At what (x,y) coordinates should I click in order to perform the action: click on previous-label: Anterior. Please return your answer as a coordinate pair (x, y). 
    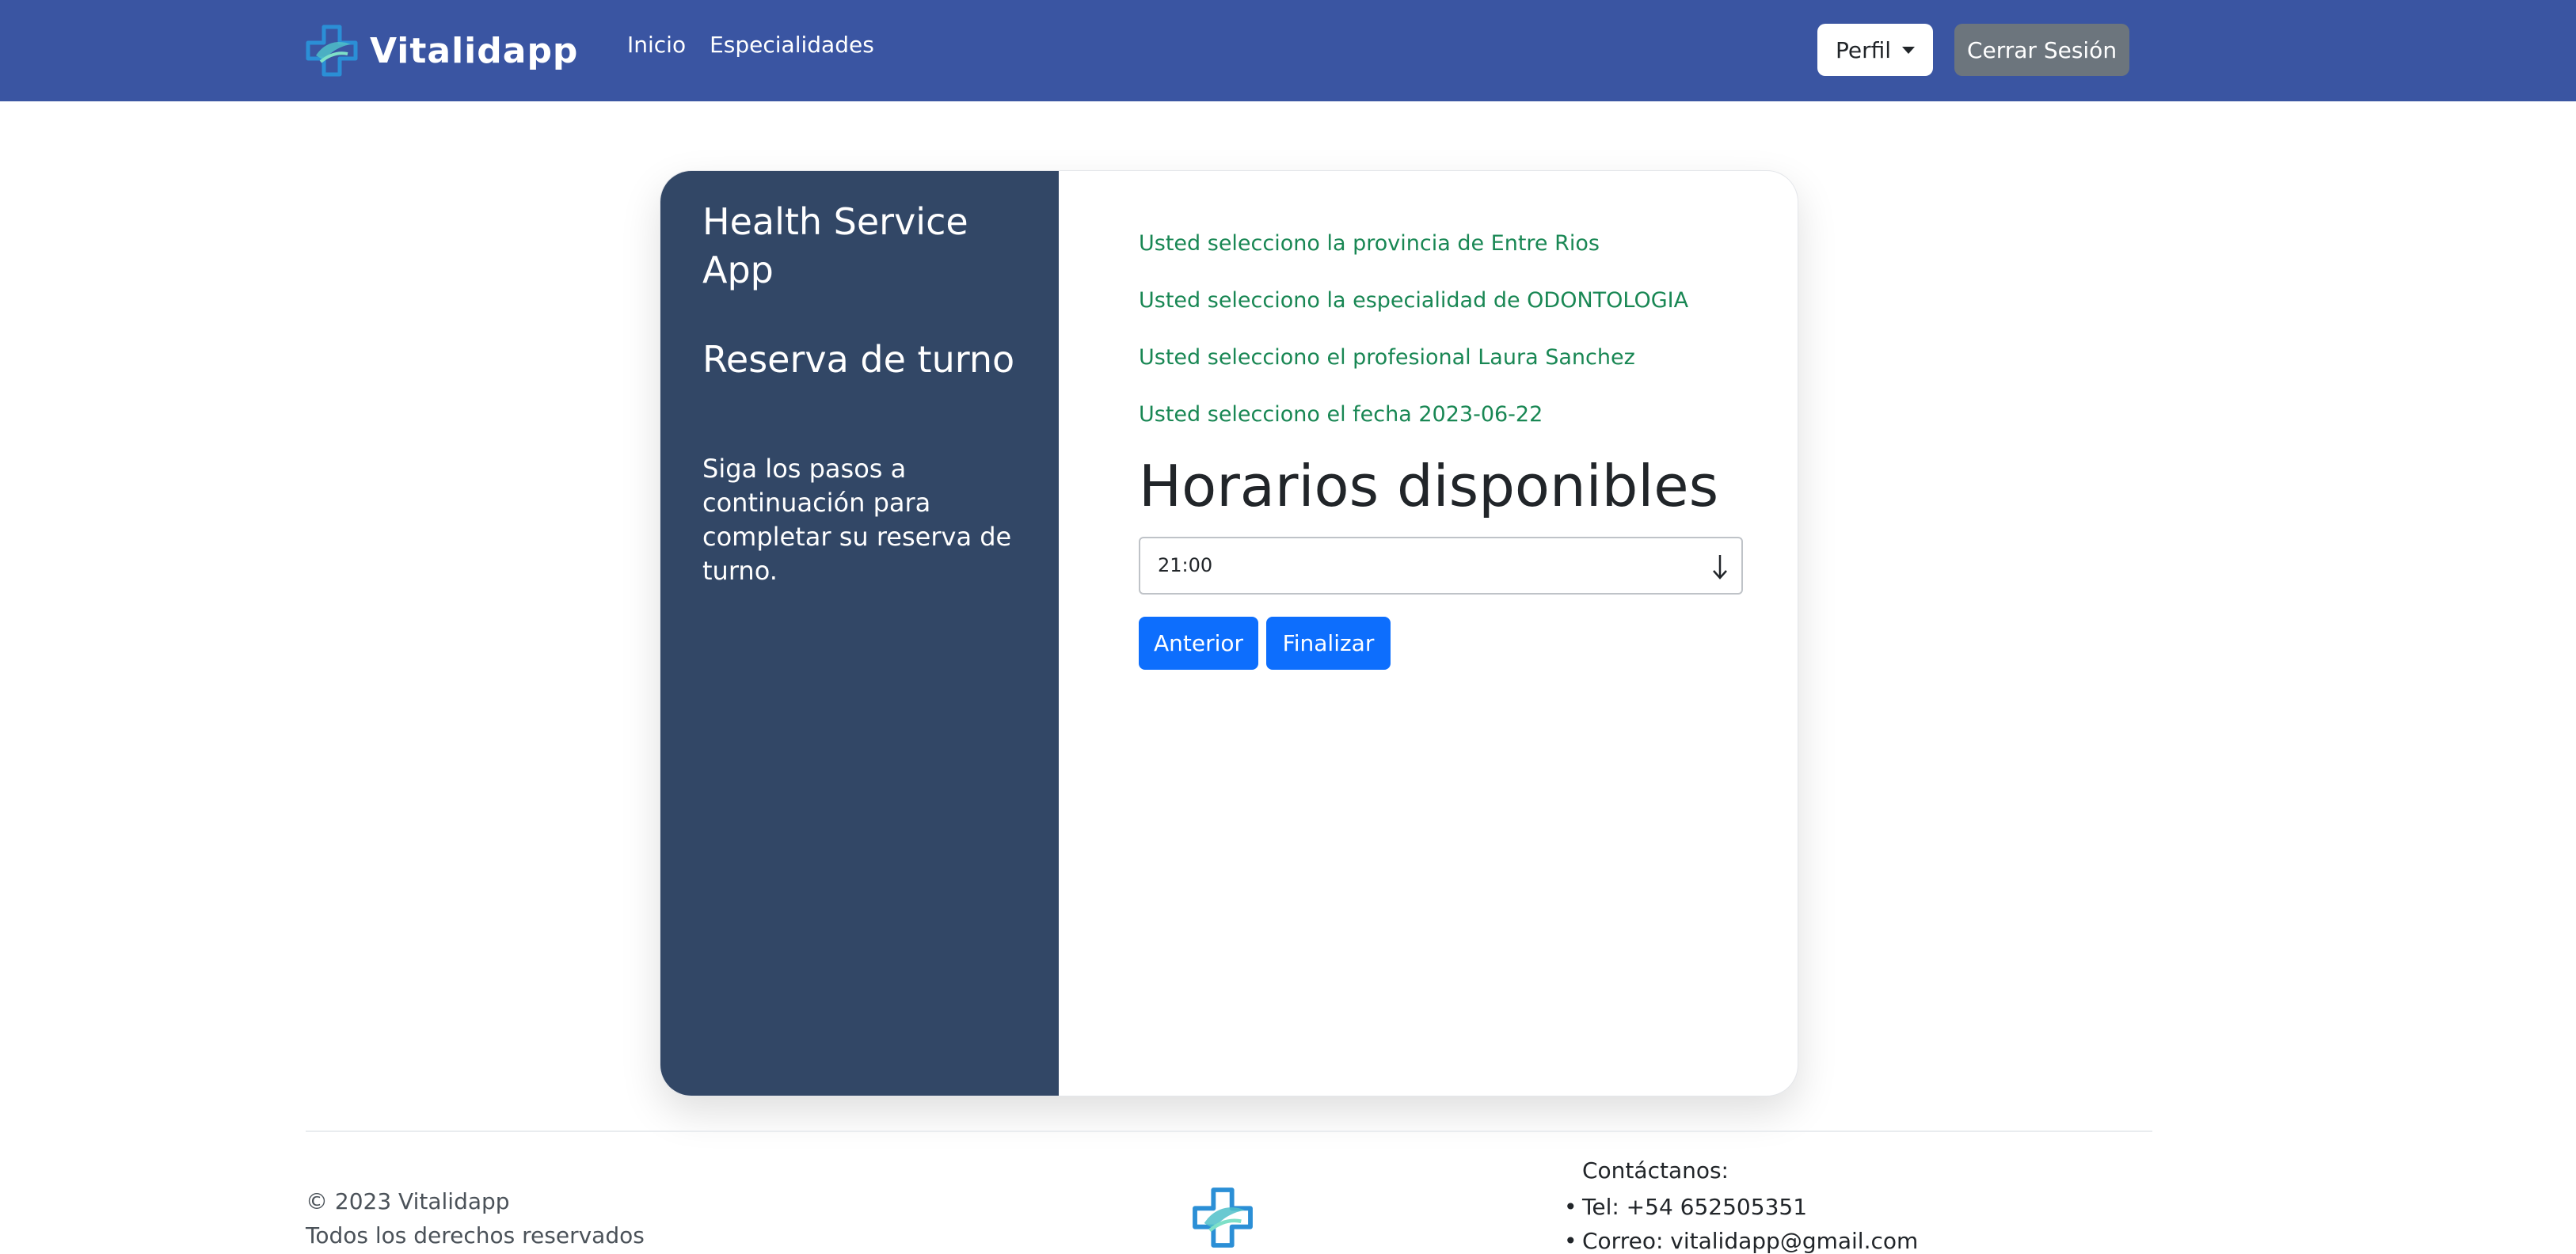
    Looking at the image, I should click on (1198, 643).